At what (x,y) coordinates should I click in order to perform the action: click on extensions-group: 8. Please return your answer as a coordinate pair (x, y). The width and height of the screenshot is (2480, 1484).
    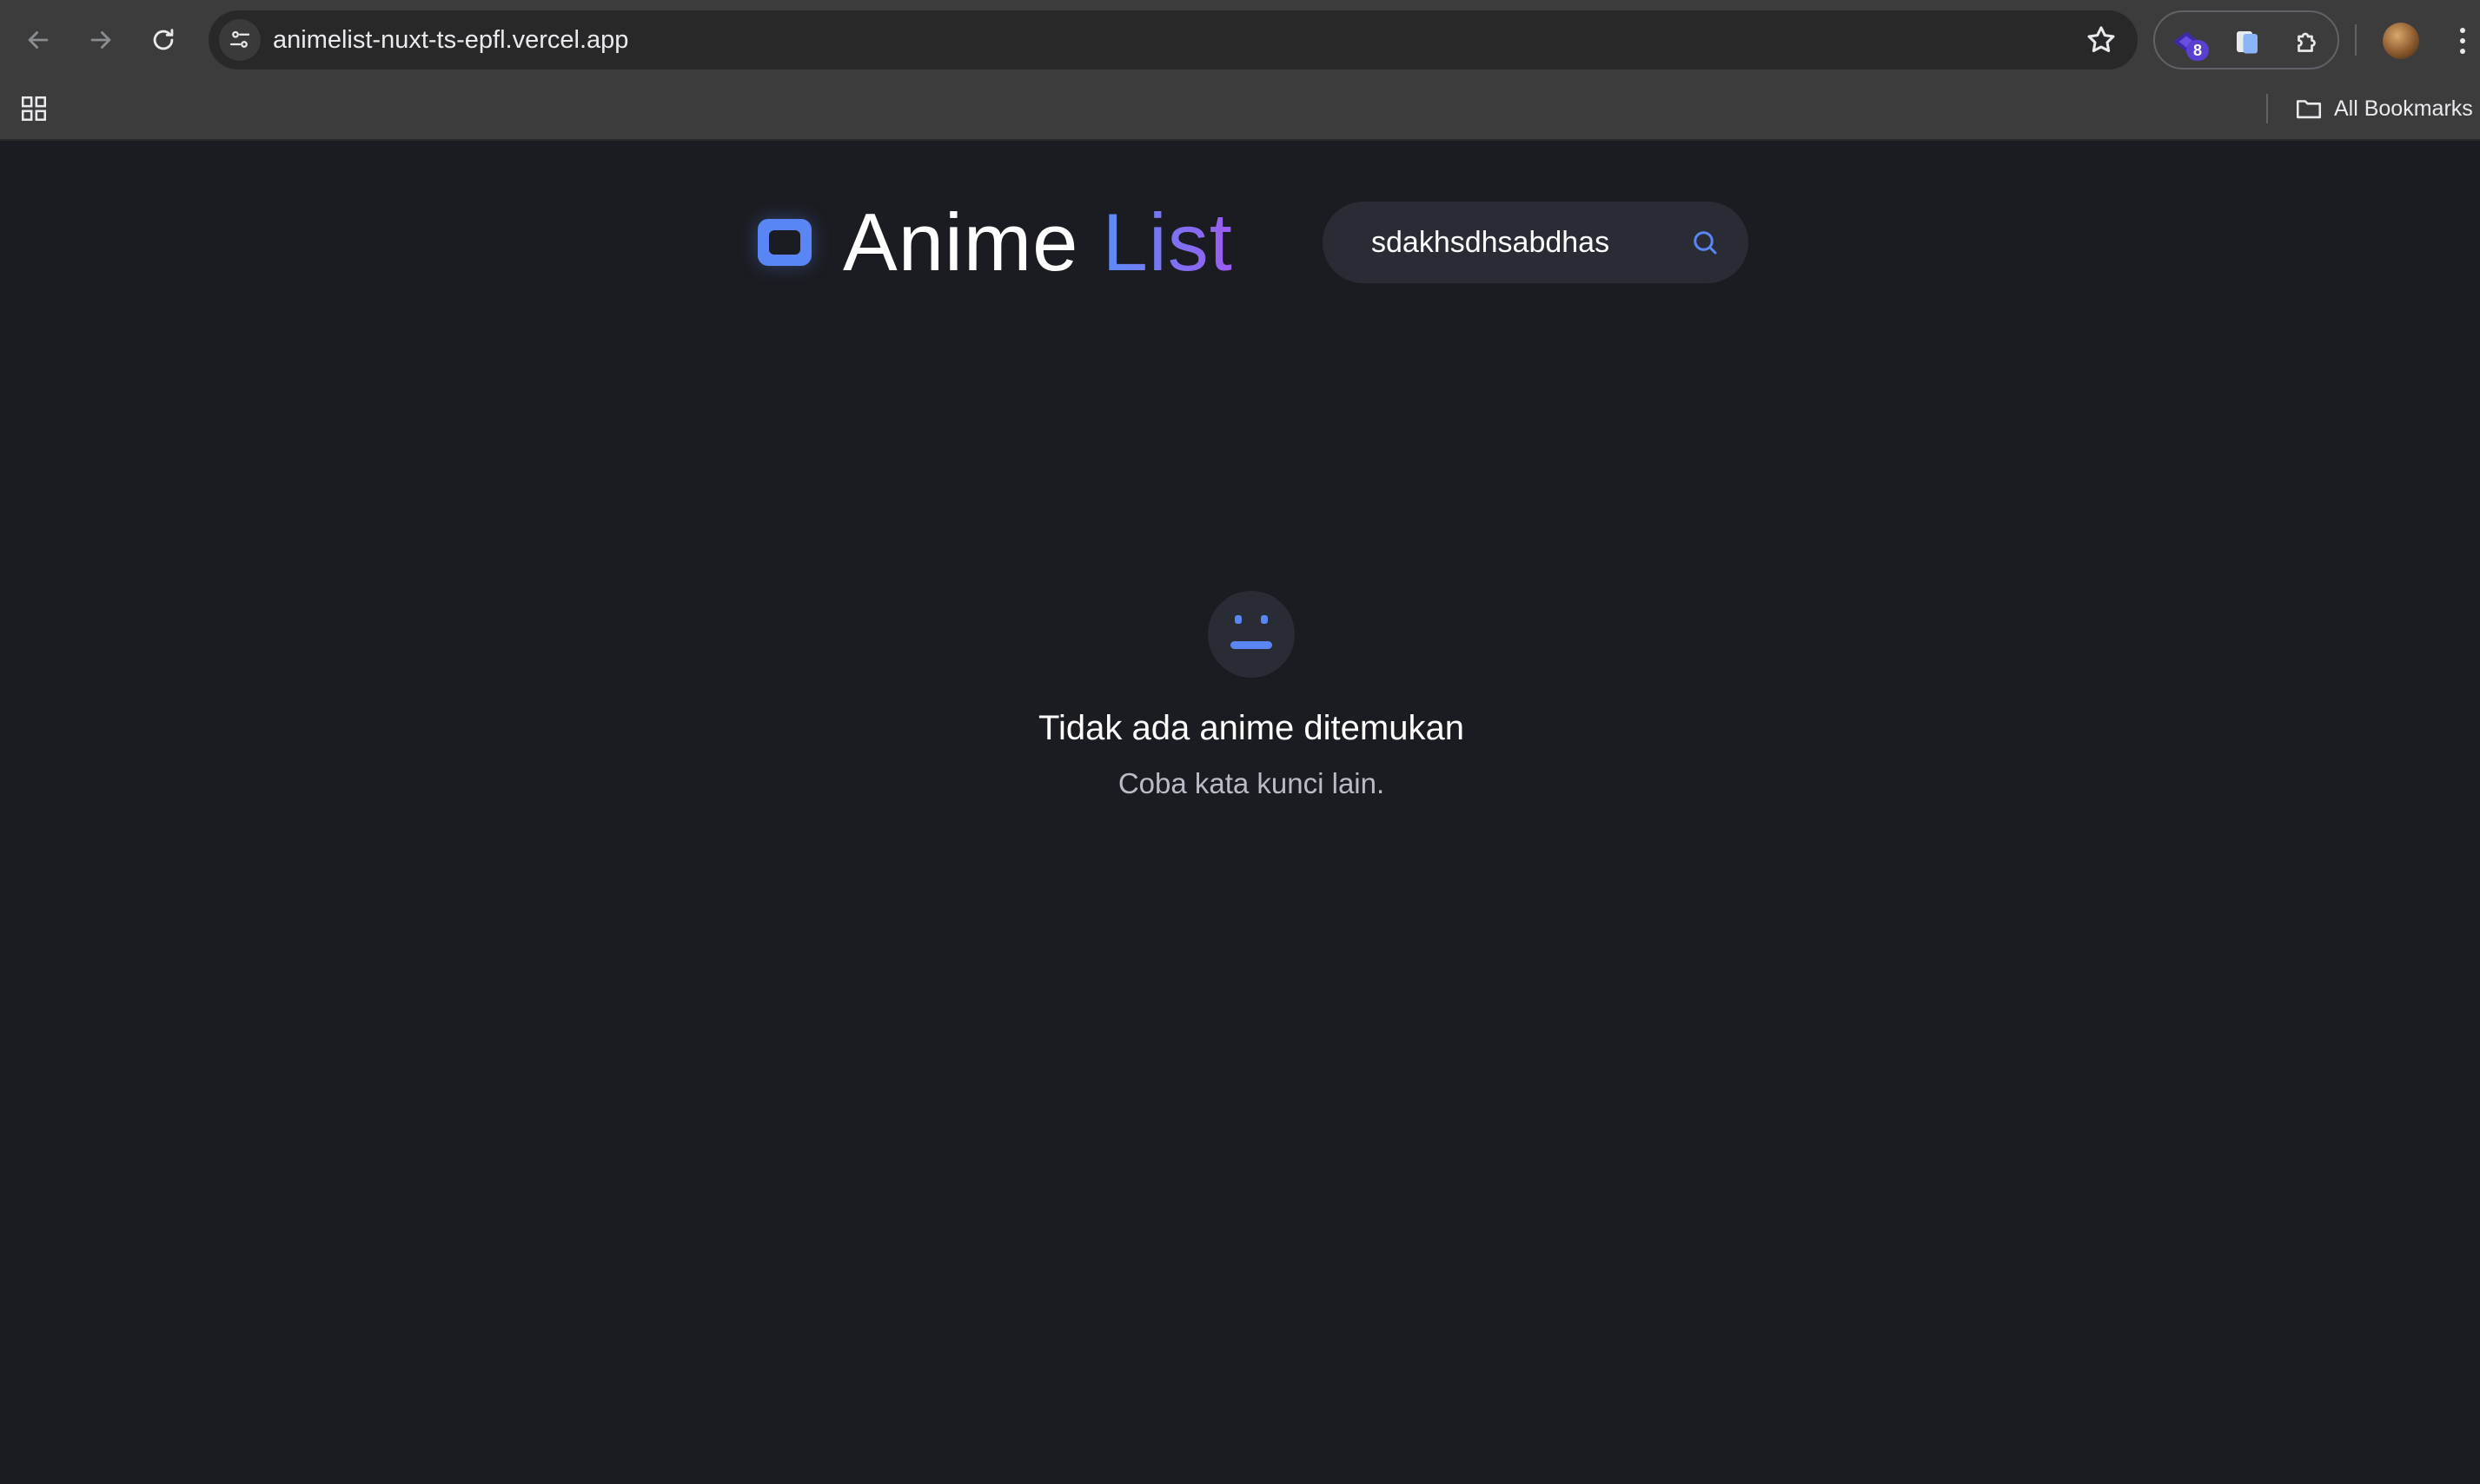
    Looking at the image, I should click on (2246, 40).